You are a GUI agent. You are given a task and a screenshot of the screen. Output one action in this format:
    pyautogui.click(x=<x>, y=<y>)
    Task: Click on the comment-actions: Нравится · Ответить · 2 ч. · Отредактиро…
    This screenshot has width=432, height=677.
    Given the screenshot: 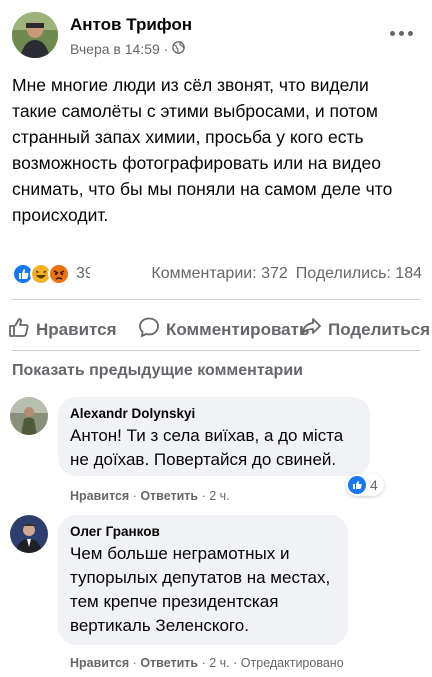 What is the action you would take?
    pyautogui.click(x=207, y=663)
    